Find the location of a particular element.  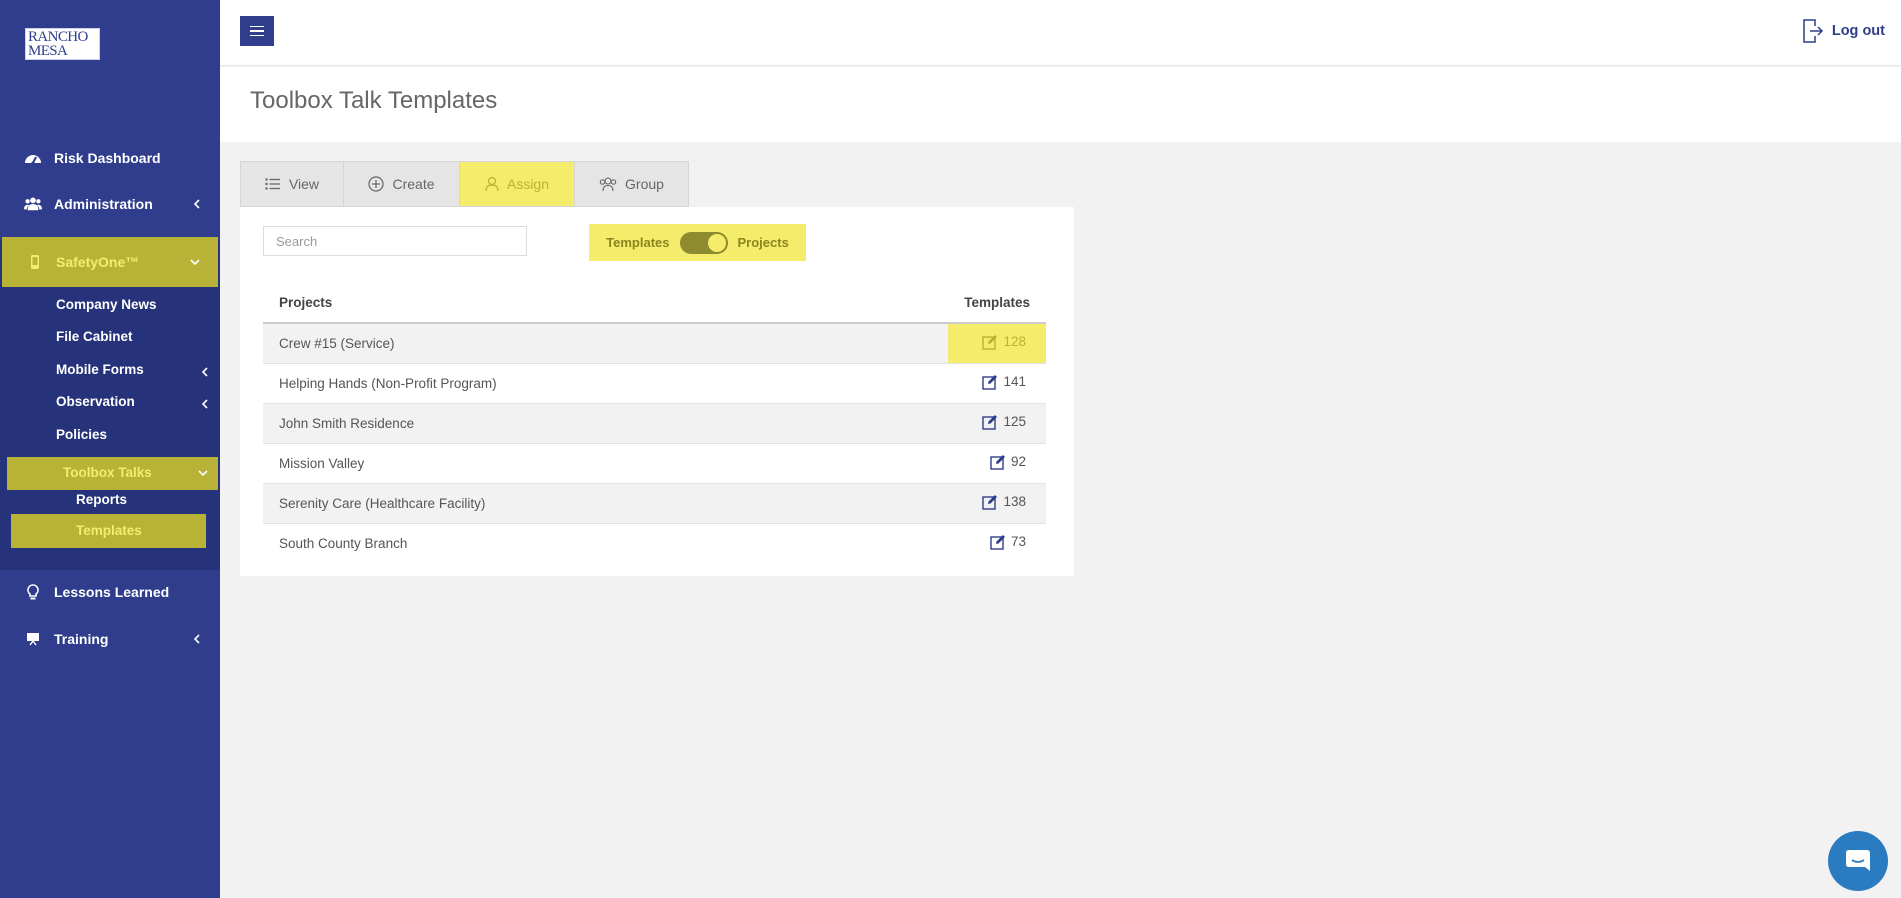

sidebar-item-toolbox-talks: Toolbox Talks is located at coordinates (112, 473).